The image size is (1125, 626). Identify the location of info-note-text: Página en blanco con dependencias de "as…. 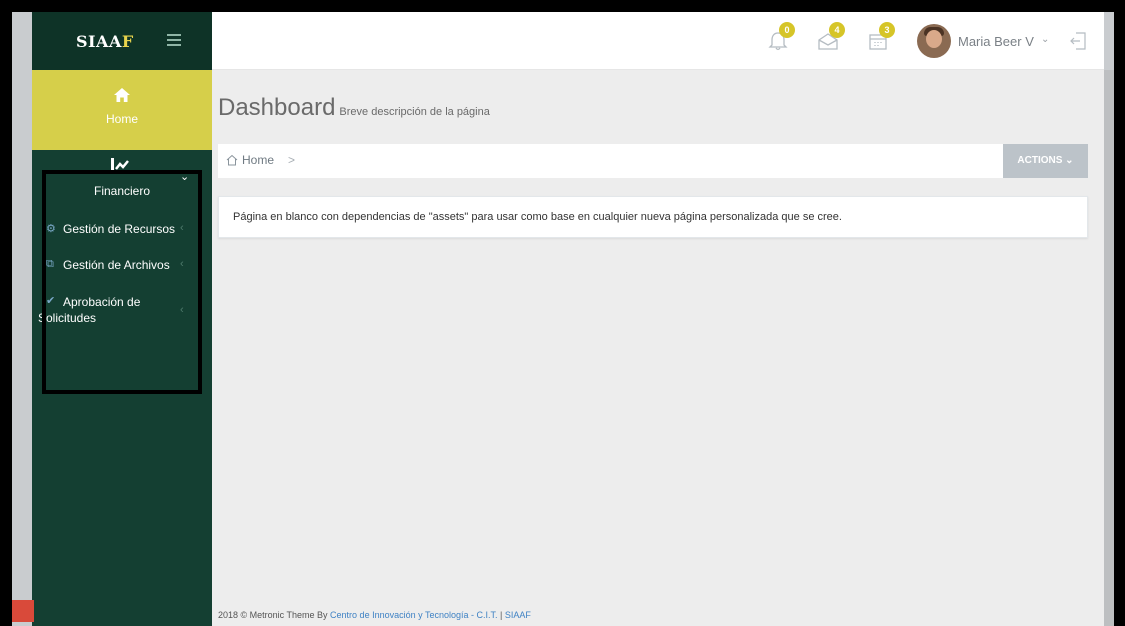
(537, 217).